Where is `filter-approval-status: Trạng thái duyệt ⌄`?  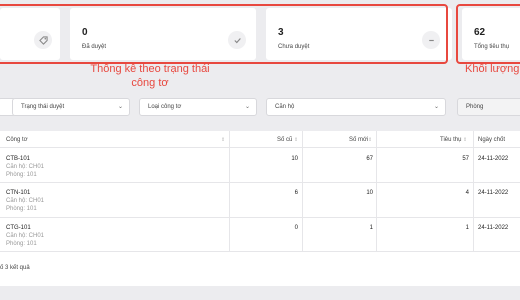 filter-approval-status: Trạng thái duyệt ⌄ is located at coordinates (71, 107).